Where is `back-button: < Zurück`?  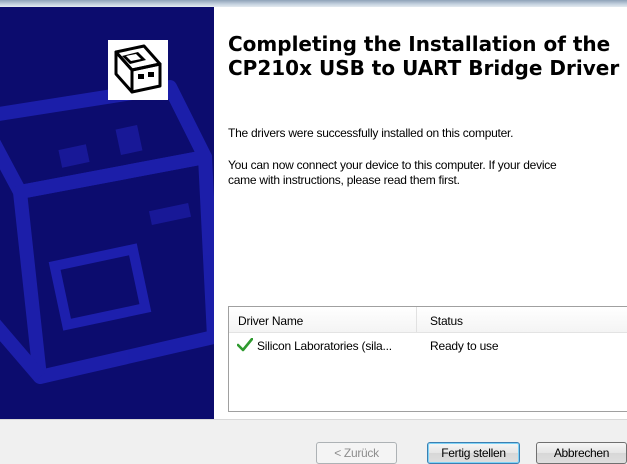 back-button: < Zurück is located at coordinates (356, 453).